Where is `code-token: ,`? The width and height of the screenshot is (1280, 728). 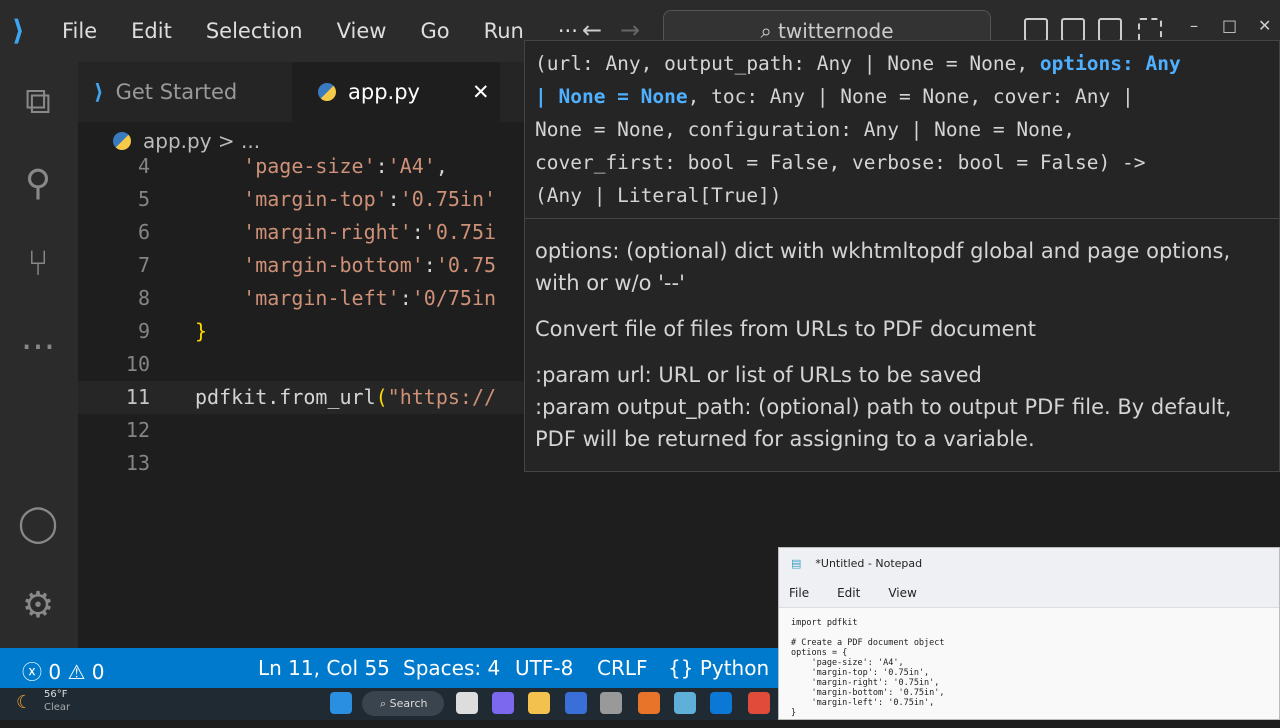 code-token: , is located at coordinates (441, 166).